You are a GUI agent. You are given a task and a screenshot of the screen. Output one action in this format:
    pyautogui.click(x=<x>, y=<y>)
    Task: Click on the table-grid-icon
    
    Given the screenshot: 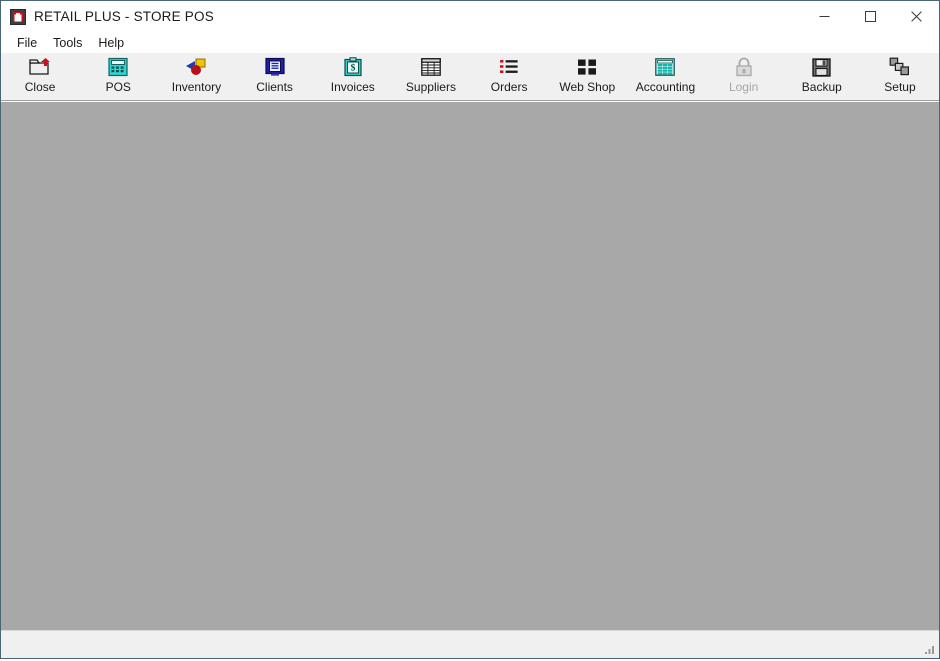 What is the action you would take?
    pyautogui.click(x=431, y=67)
    